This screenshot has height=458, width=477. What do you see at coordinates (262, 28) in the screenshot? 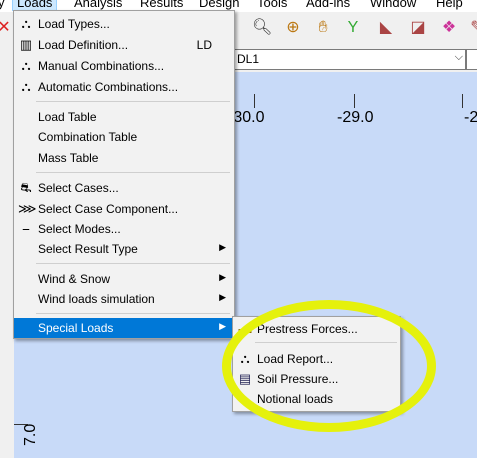
I see `zoom-icon: 🔍︎` at bounding box center [262, 28].